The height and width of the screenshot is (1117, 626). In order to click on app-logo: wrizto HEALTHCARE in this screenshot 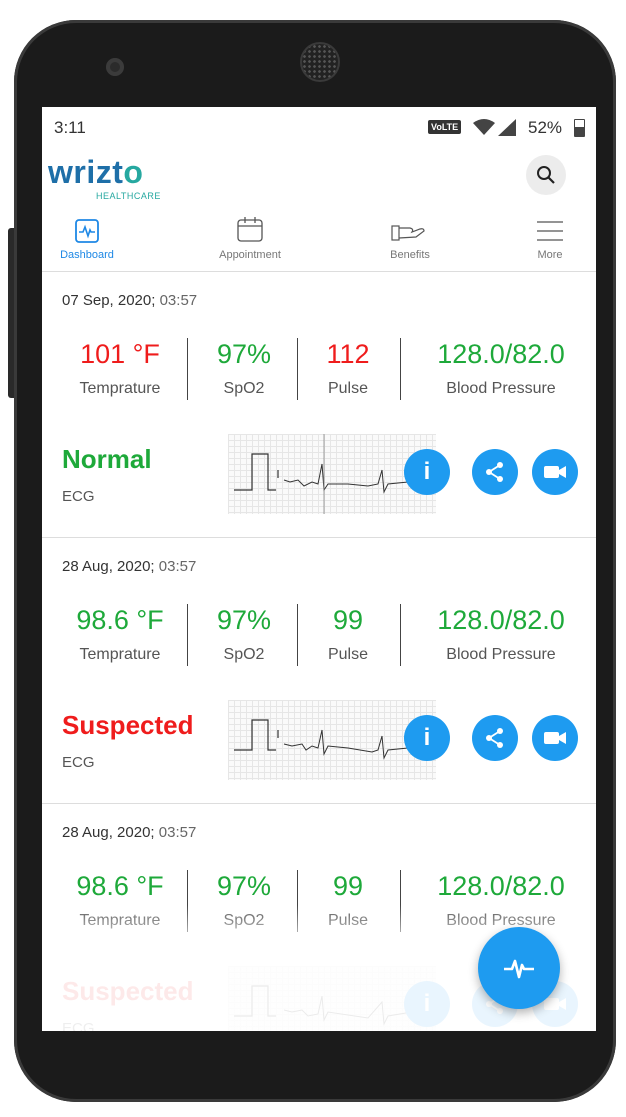, I will do `click(104, 177)`.